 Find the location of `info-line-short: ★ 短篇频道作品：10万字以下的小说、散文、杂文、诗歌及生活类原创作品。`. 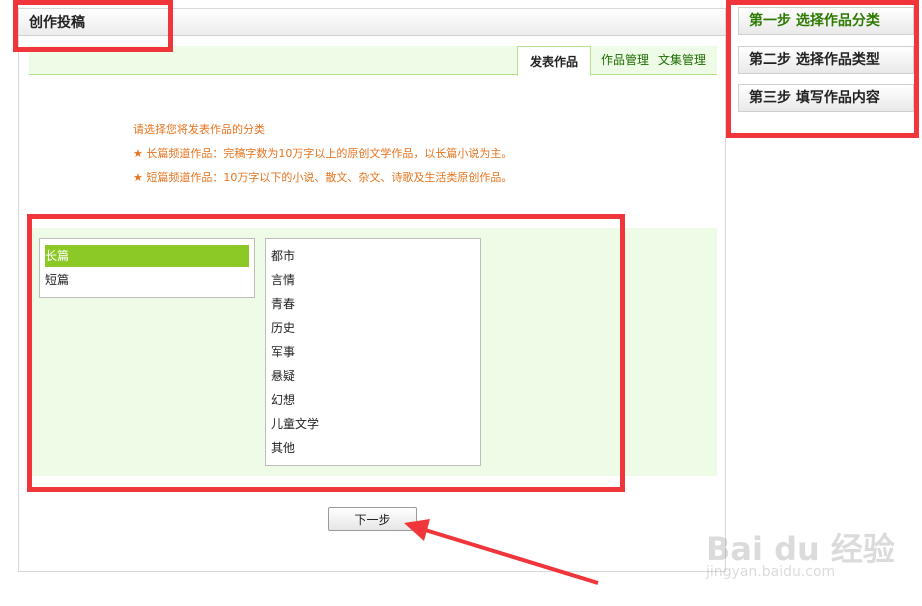

info-line-short: ★ 短篇频道作品：10万字以下的小说、散文、杂文、诗歌及生活类原创作品。 is located at coordinates (322, 177).